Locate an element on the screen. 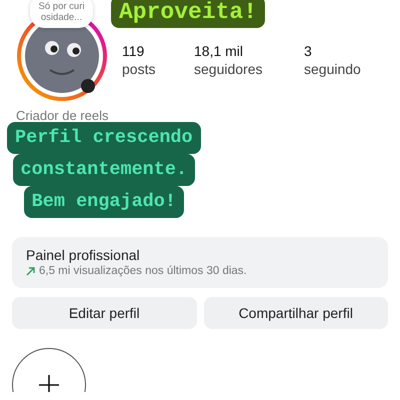  stat-count: 3 is located at coordinates (334, 51).